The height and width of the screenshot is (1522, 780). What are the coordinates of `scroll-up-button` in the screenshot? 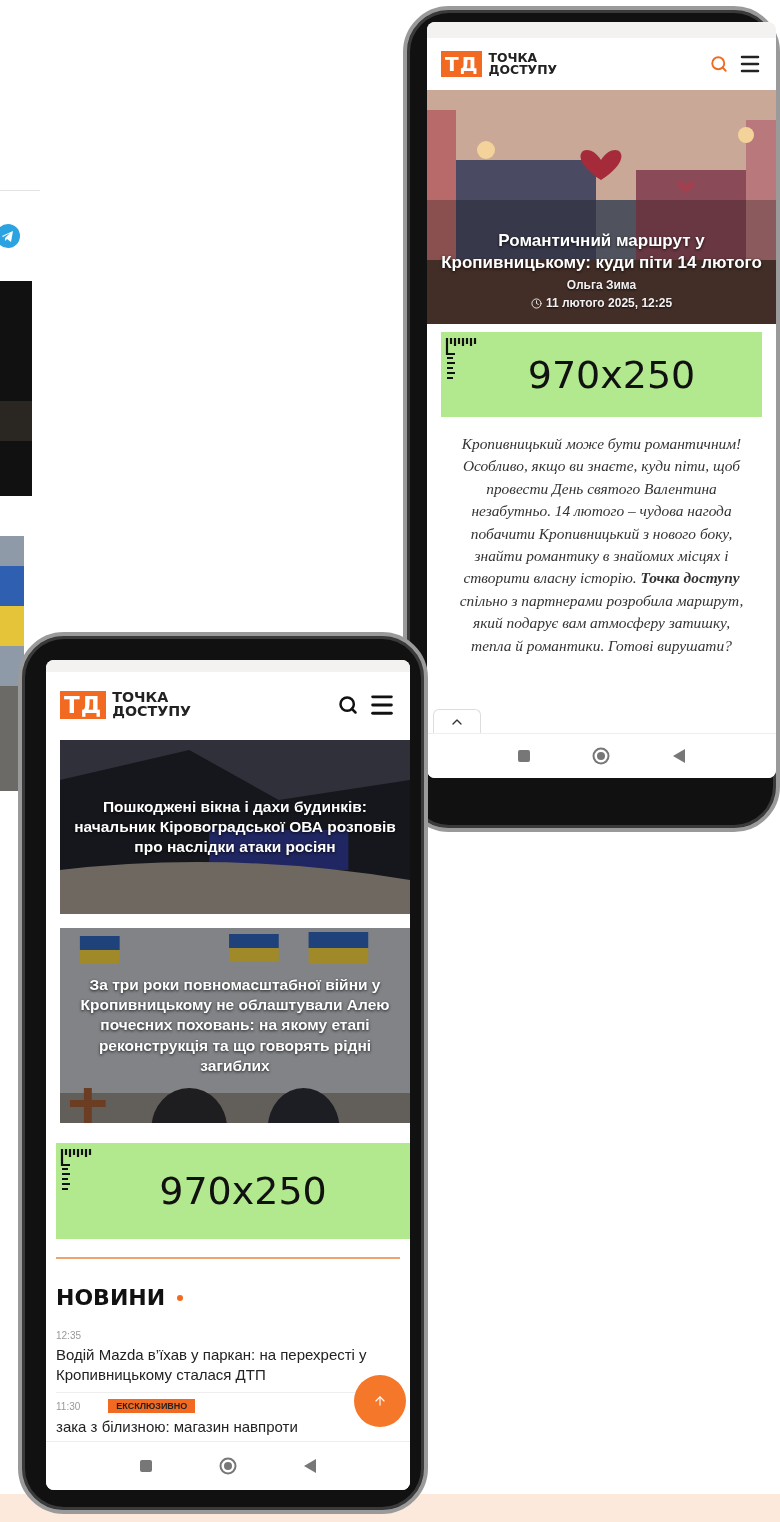 It's located at (457, 721).